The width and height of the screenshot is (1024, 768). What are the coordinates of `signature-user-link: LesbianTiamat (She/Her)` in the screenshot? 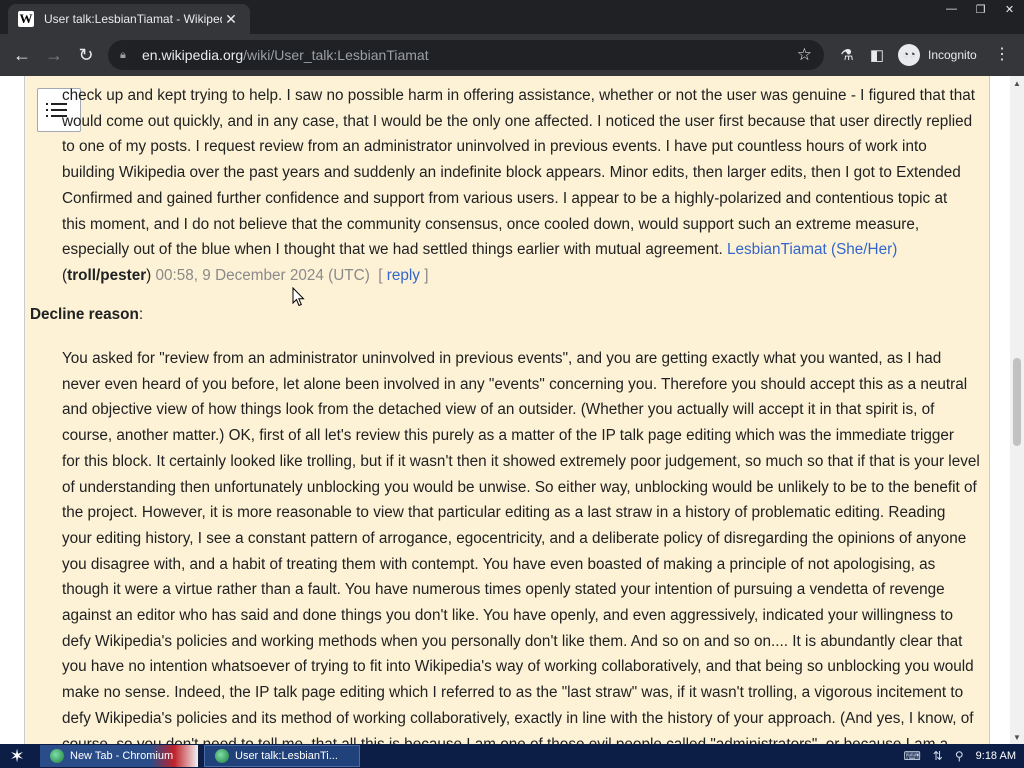 It's located at (812, 249).